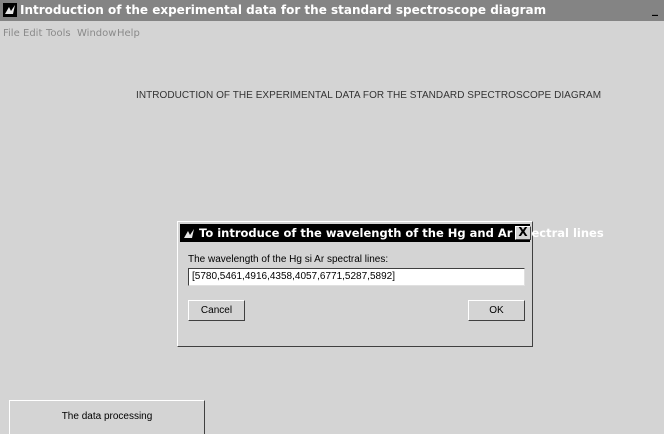 The image size is (664, 434). I want to click on menu-file: File, so click(11, 33).